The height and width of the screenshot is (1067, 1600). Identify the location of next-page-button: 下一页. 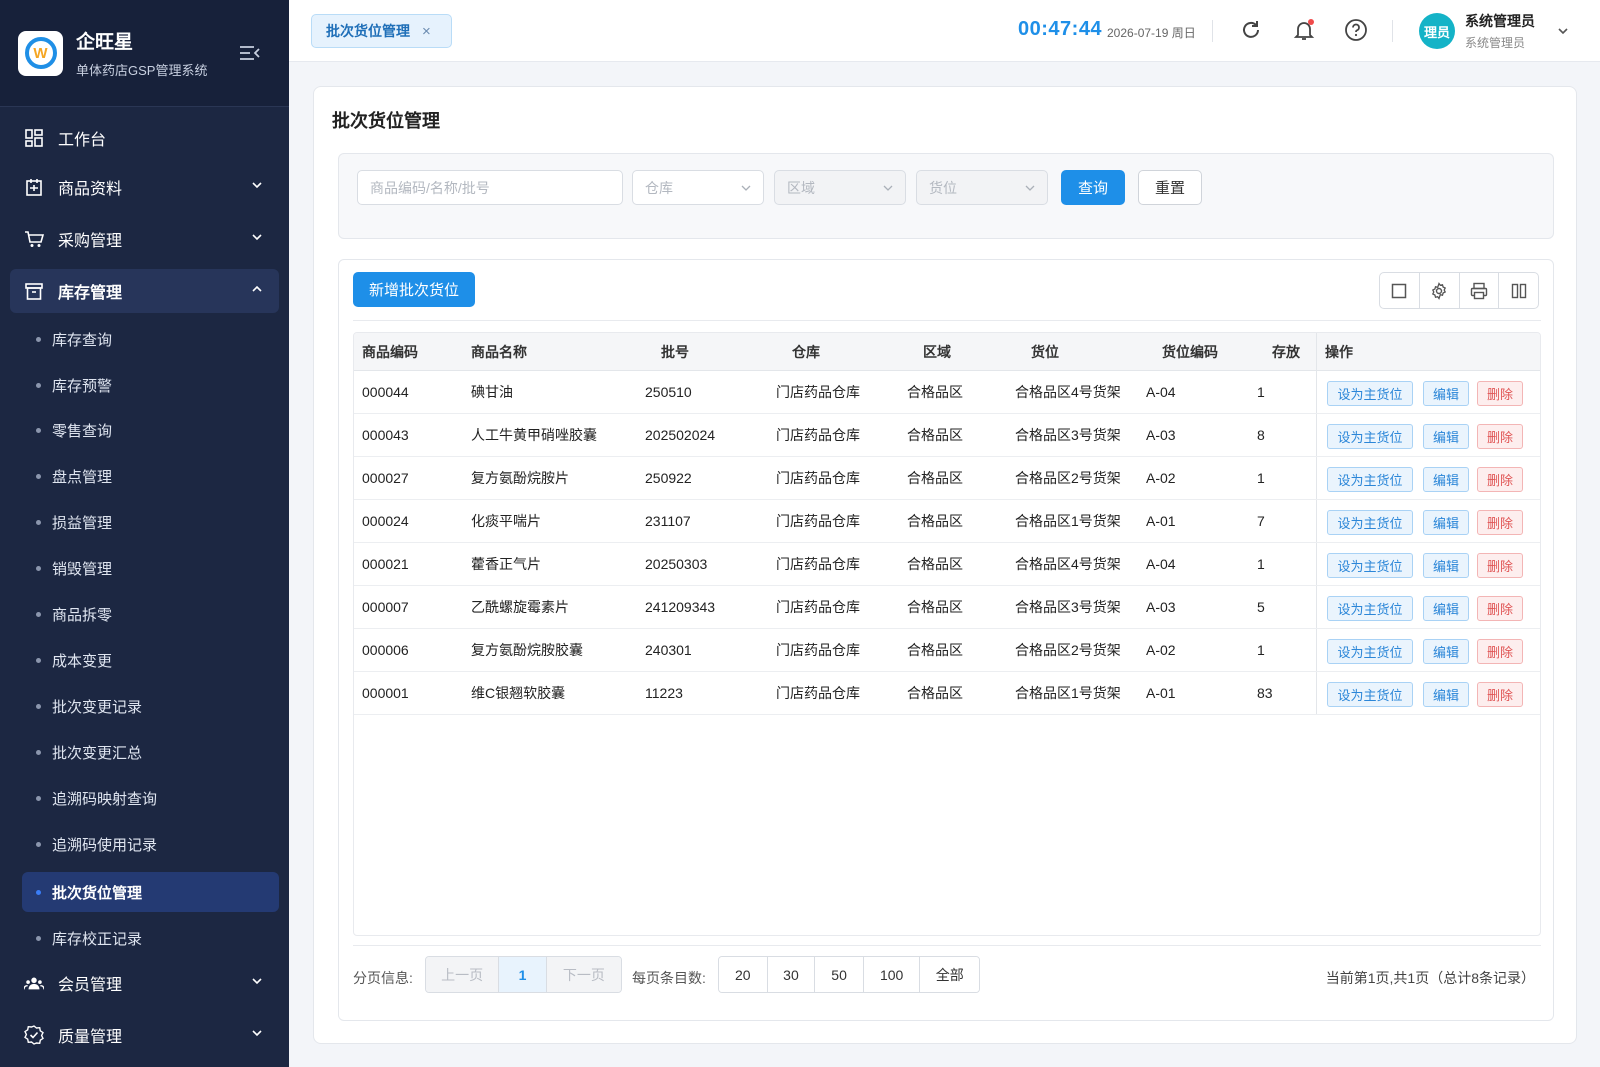
(583, 974).